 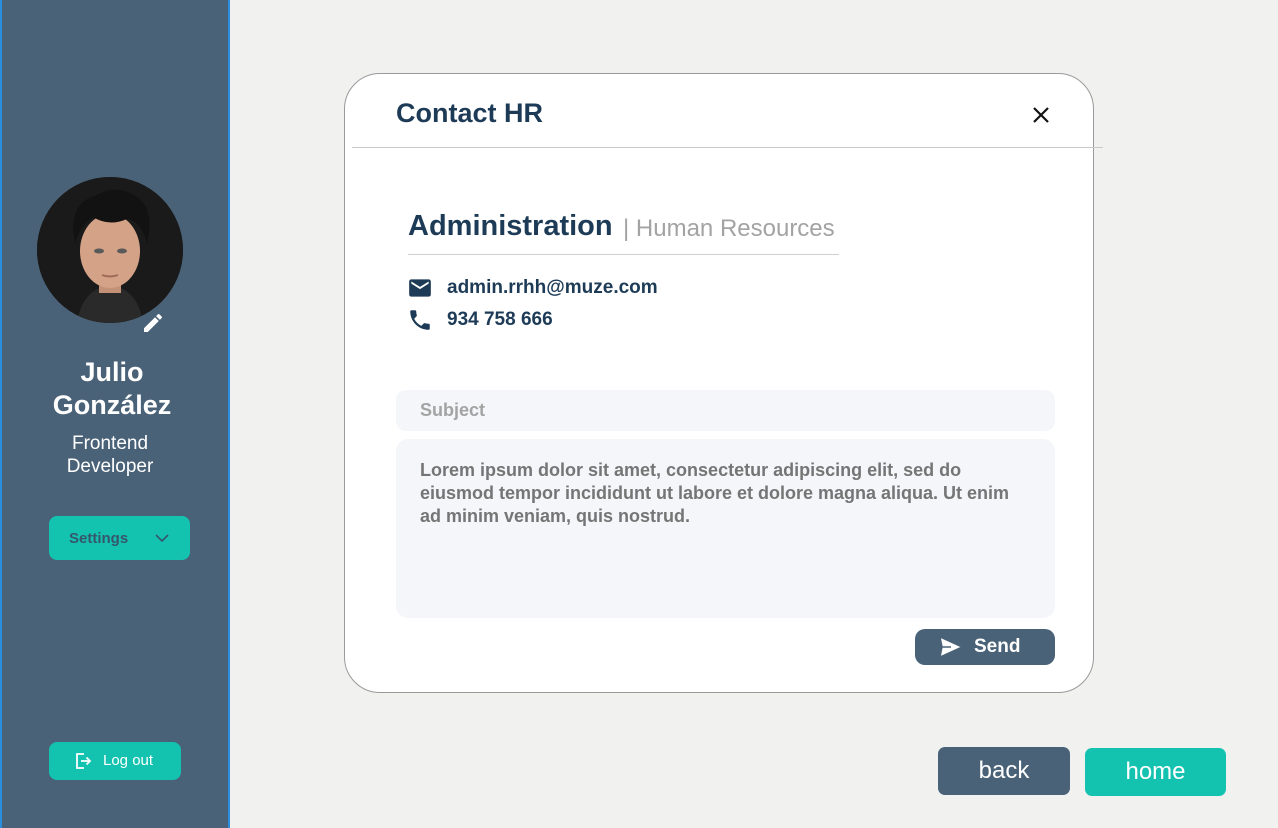 I want to click on phone-row: 934 758 666, so click(x=480, y=320).